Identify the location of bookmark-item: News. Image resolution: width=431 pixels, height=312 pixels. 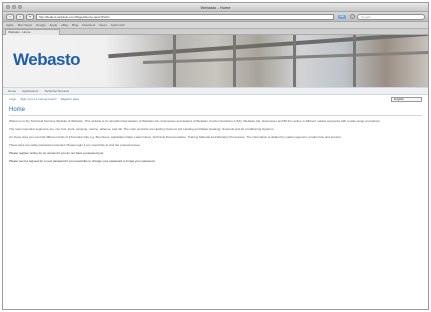
(103, 25).